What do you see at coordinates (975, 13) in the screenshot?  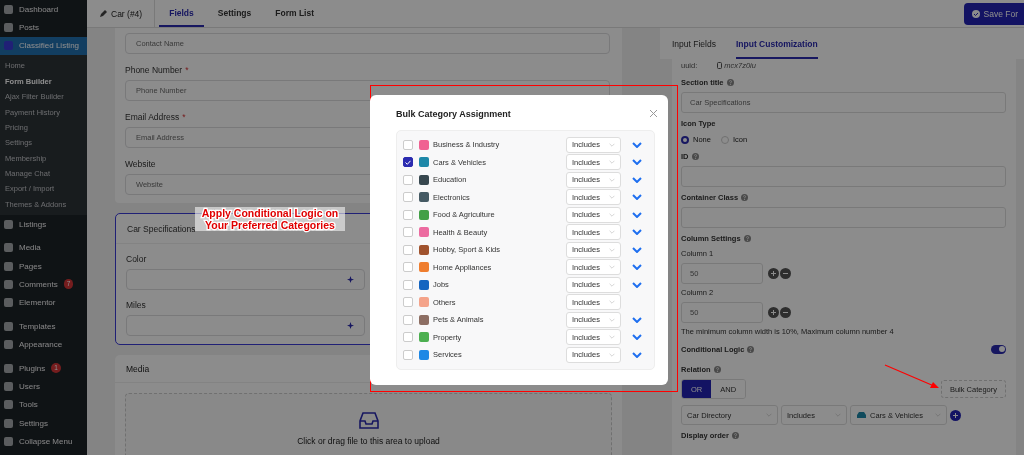 I see `check-circle-icon` at bounding box center [975, 13].